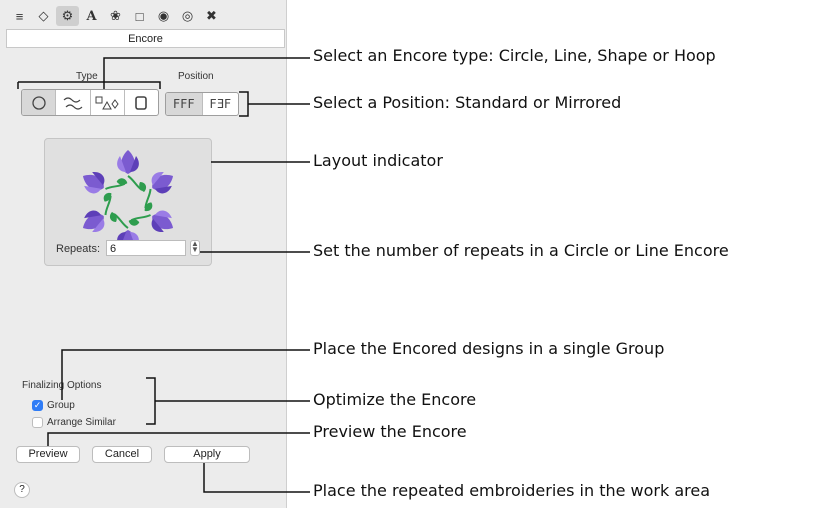  Describe the element at coordinates (89, 85) in the screenshot. I see `type-bracket-top` at that location.